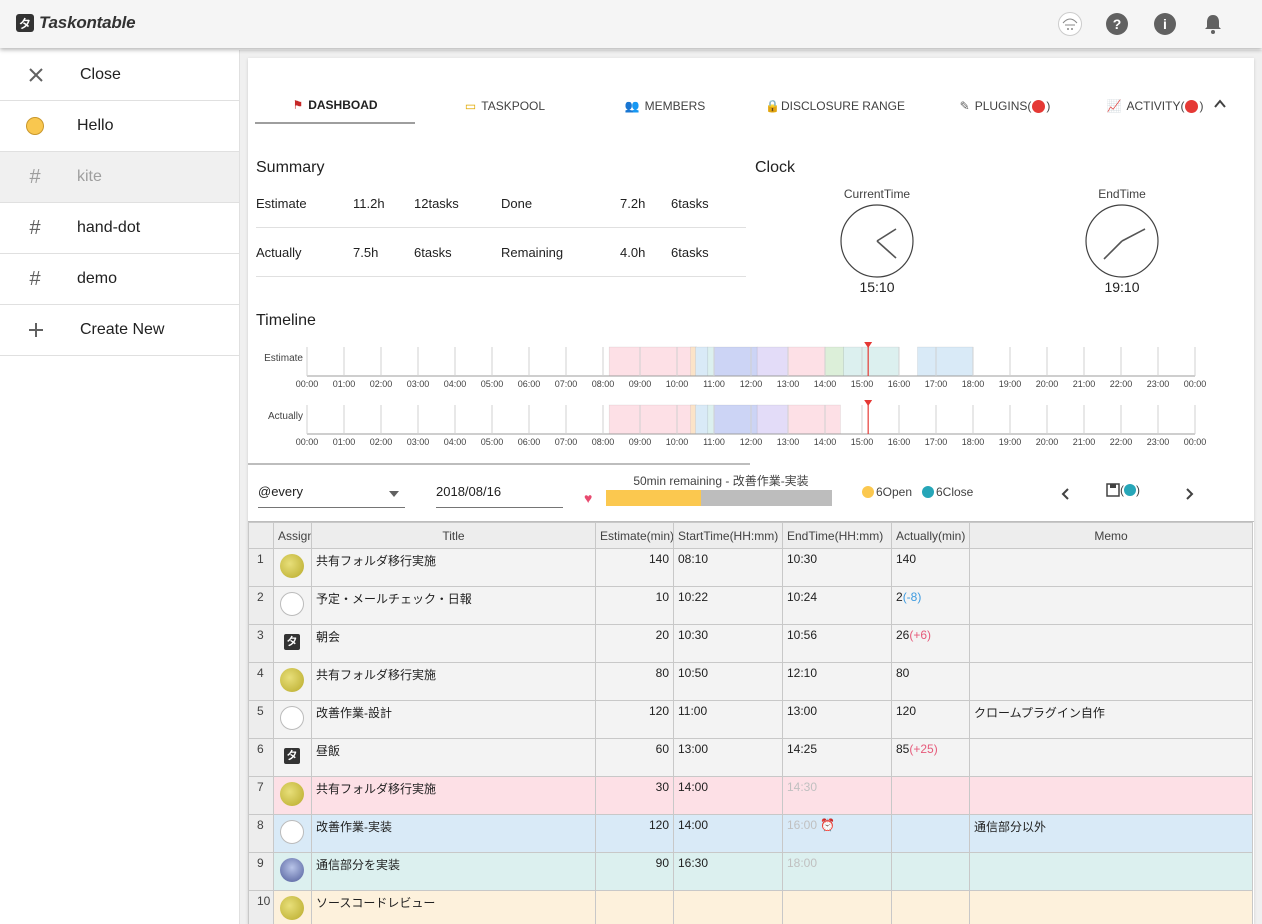  What do you see at coordinates (634, 757) in the screenshot?
I see `estimate-cell: 60` at bounding box center [634, 757].